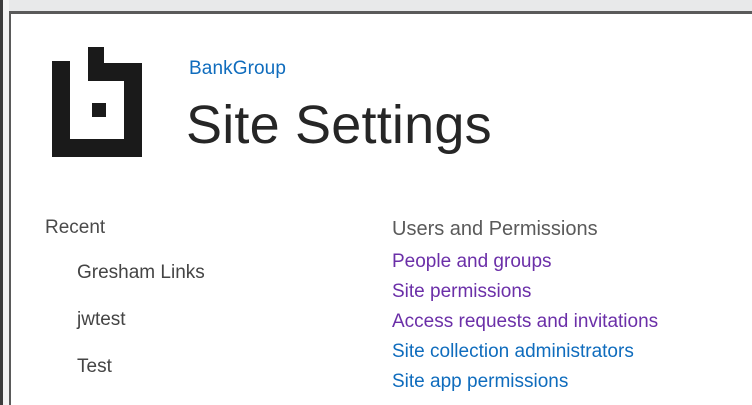 The image size is (752, 405). I want to click on content-left-border, so click(10, 208).